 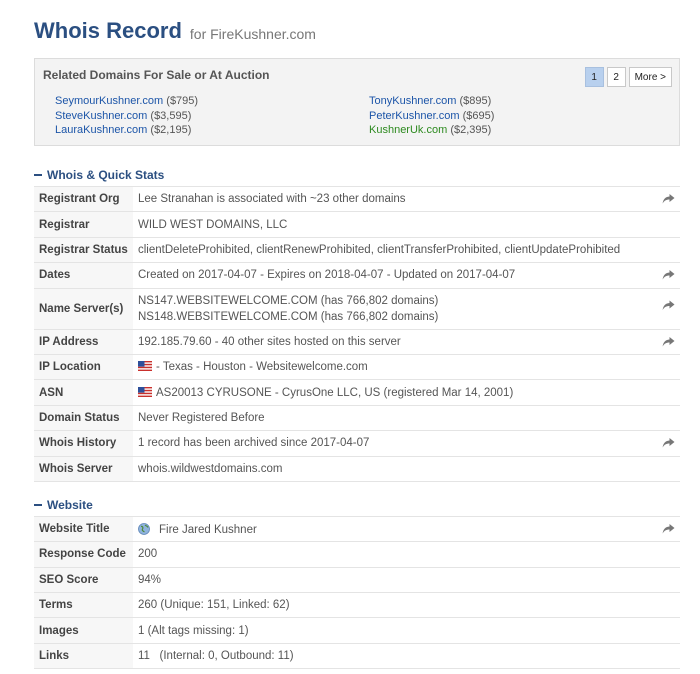 What do you see at coordinates (406, 605) in the screenshot?
I see `terms-value: 260 (Unique: 151, Linked: 62)` at bounding box center [406, 605].